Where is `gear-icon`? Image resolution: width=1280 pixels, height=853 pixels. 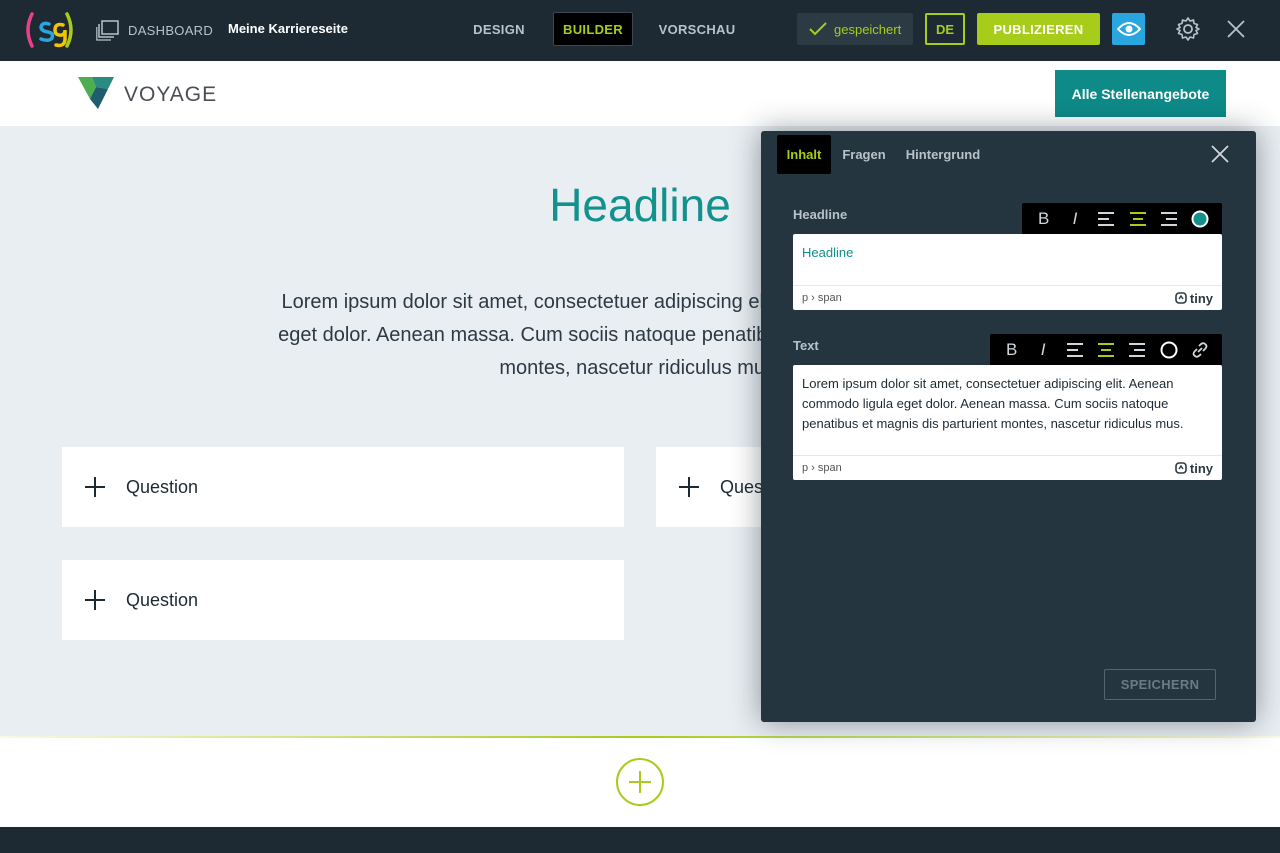
gear-icon is located at coordinates (1188, 29).